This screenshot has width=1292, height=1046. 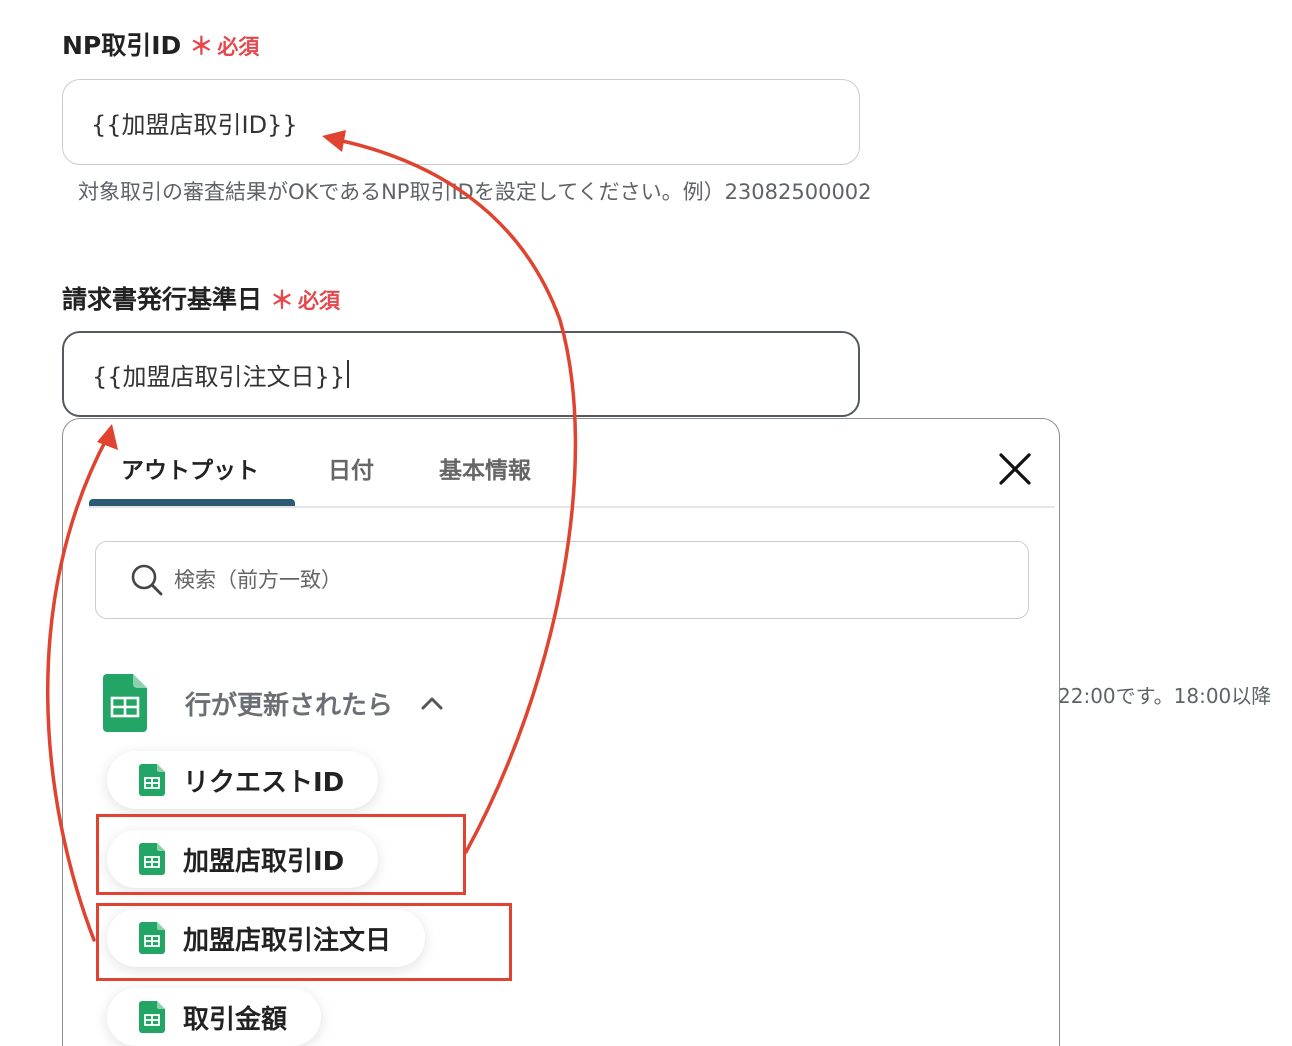 I want to click on input-value: {{加盟店取引注文日}}, so click(x=219, y=376).